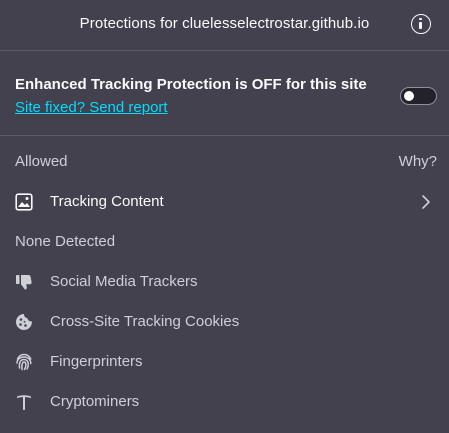  Describe the element at coordinates (145, 321) in the screenshot. I see `cross-site-cookies-label: Cross-Site Tracking Cookies` at that location.